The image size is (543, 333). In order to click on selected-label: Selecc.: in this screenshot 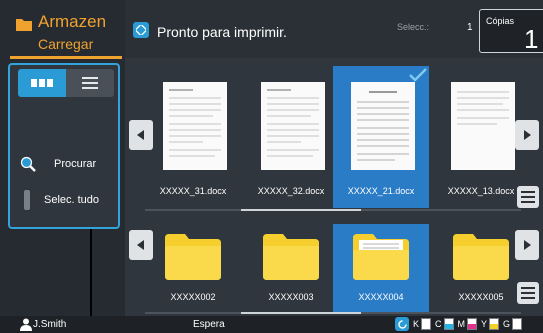, I will do `click(413, 27)`.